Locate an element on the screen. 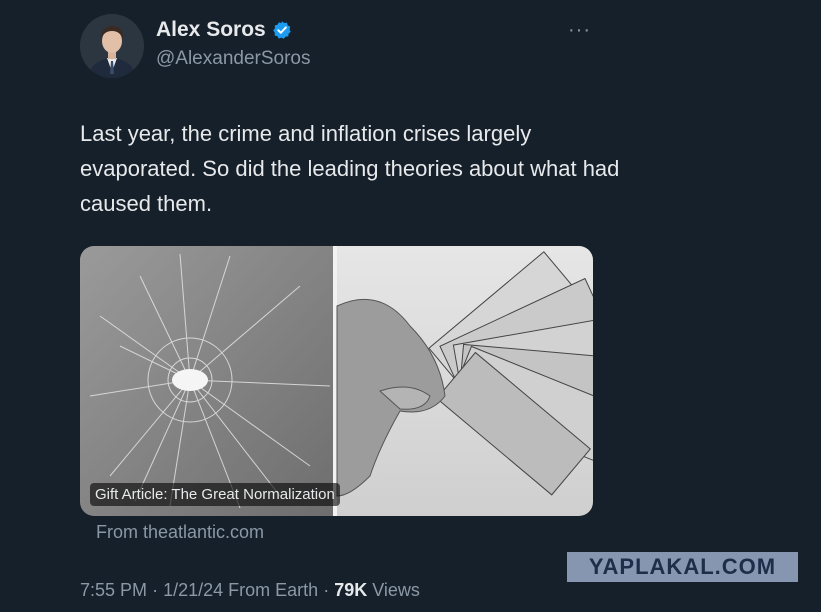 This screenshot has width=821, height=612. author-display-name: Alex Soros is located at coordinates (211, 30).